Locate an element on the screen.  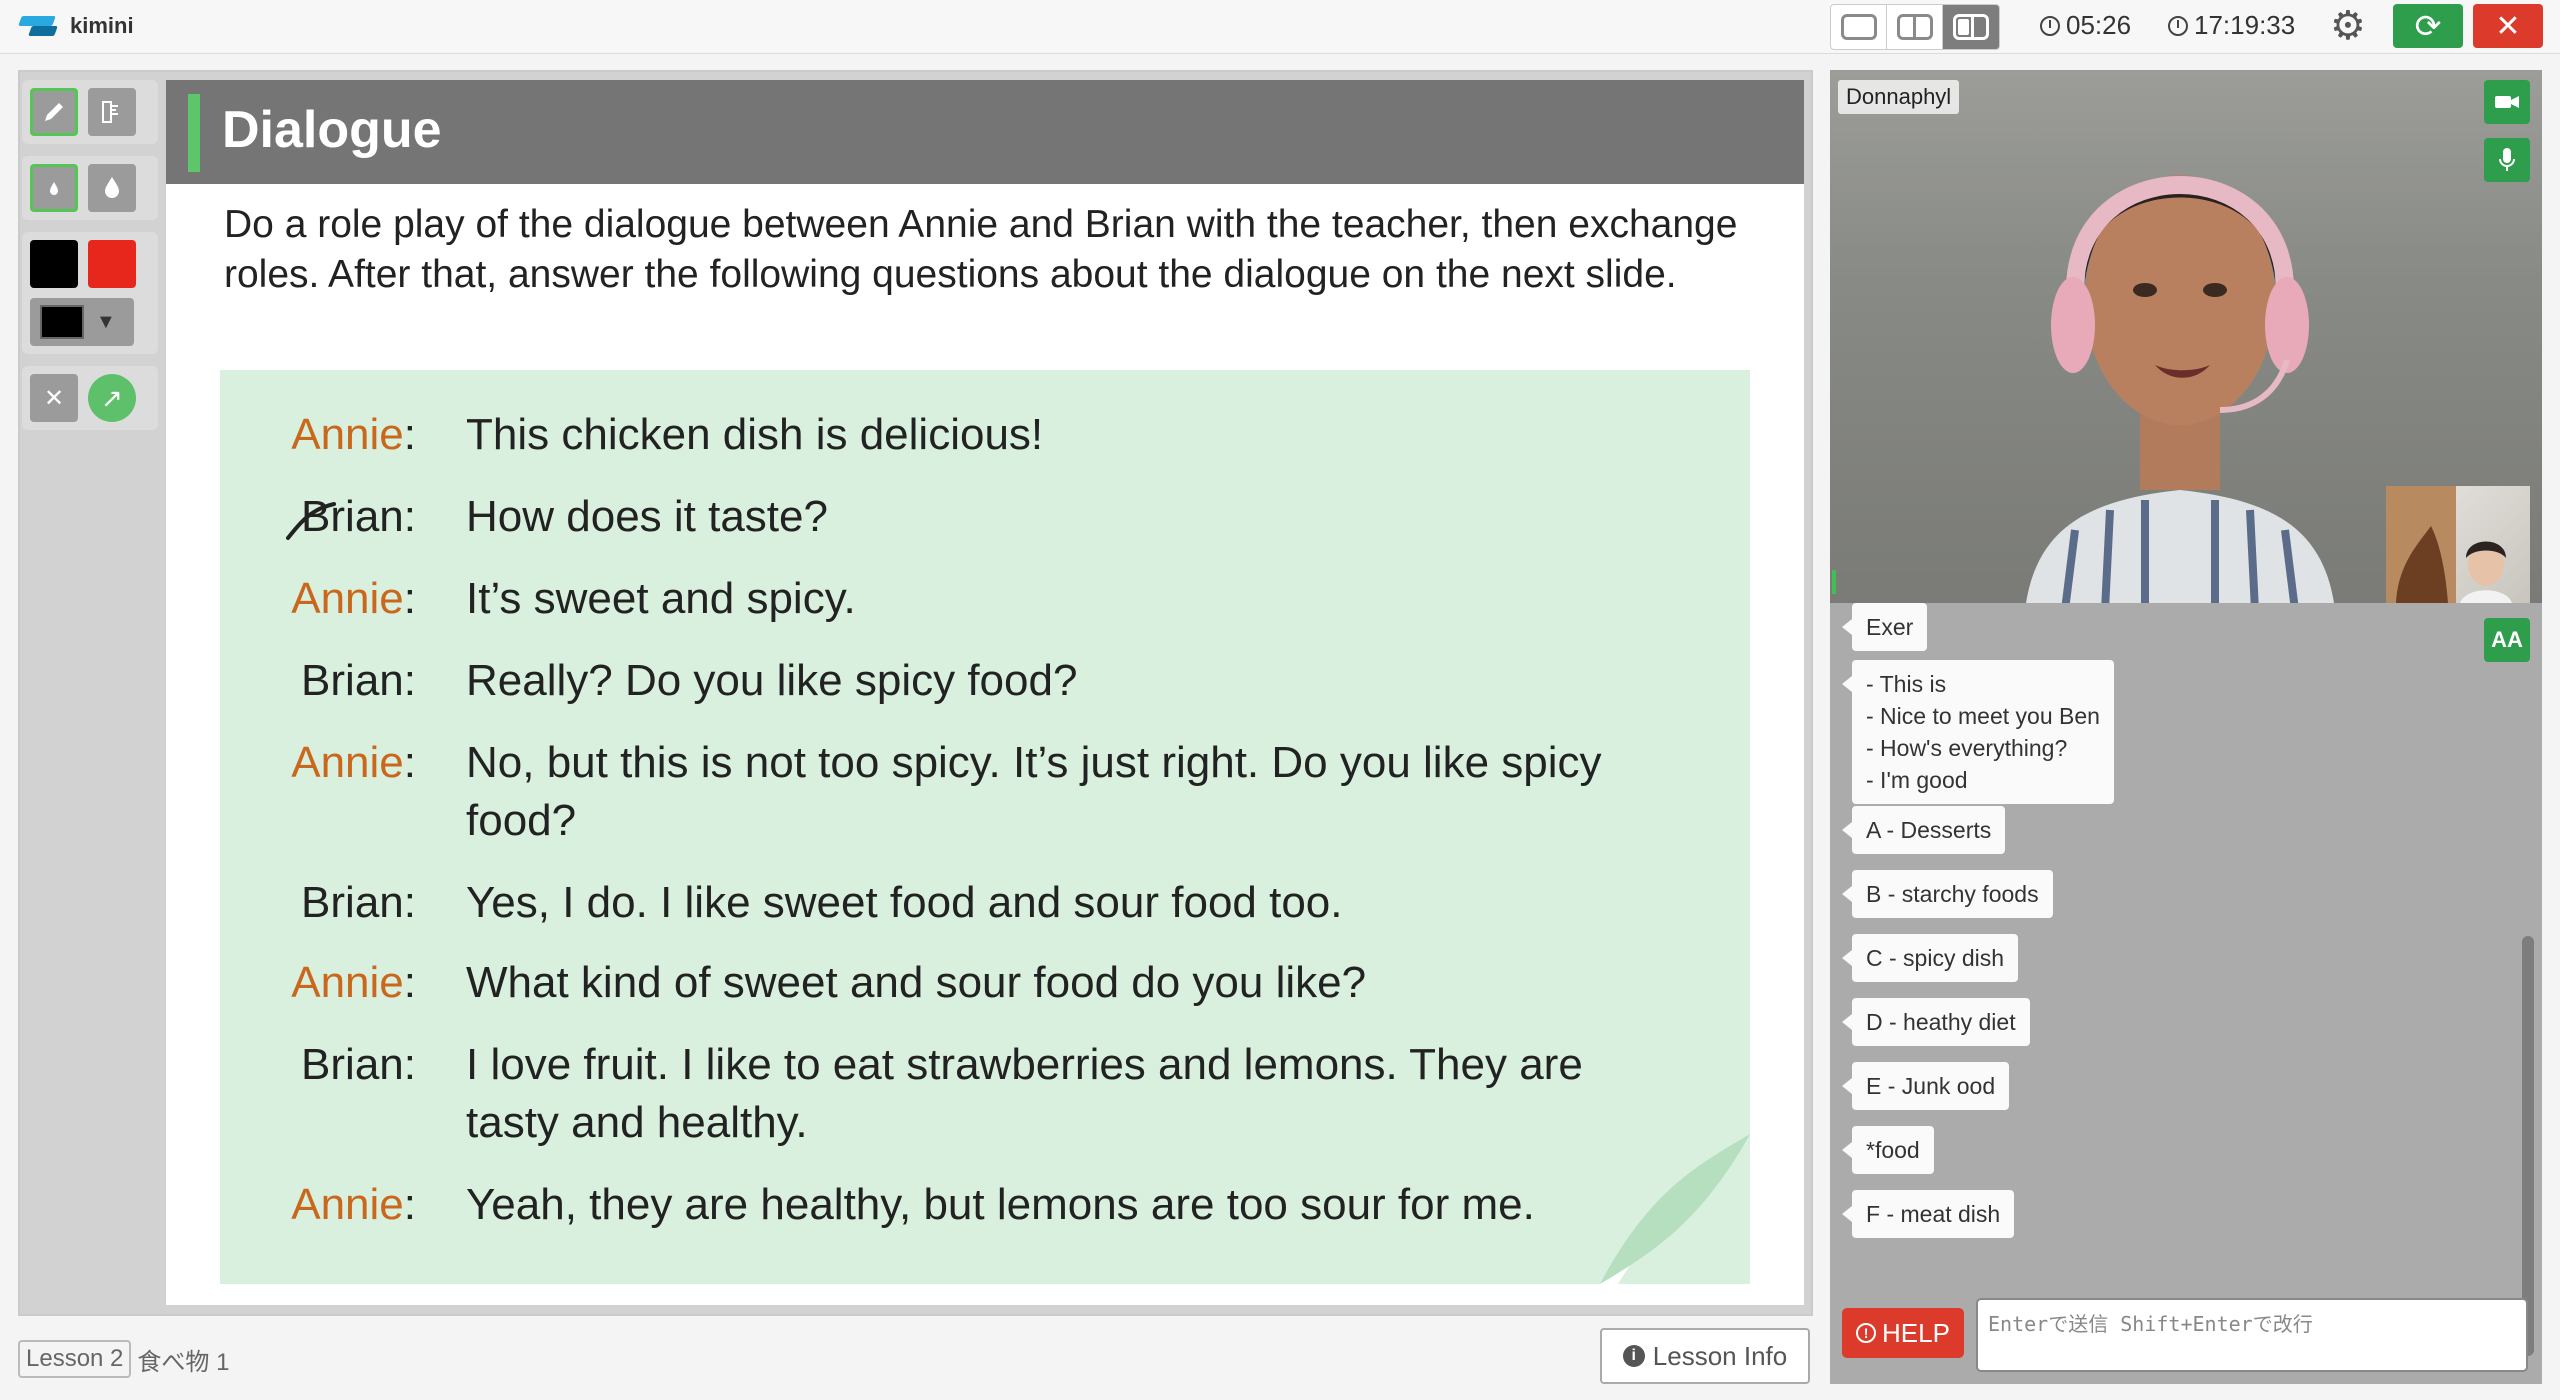
chat-message: E - Junk ood is located at coordinates (1925, 1086).